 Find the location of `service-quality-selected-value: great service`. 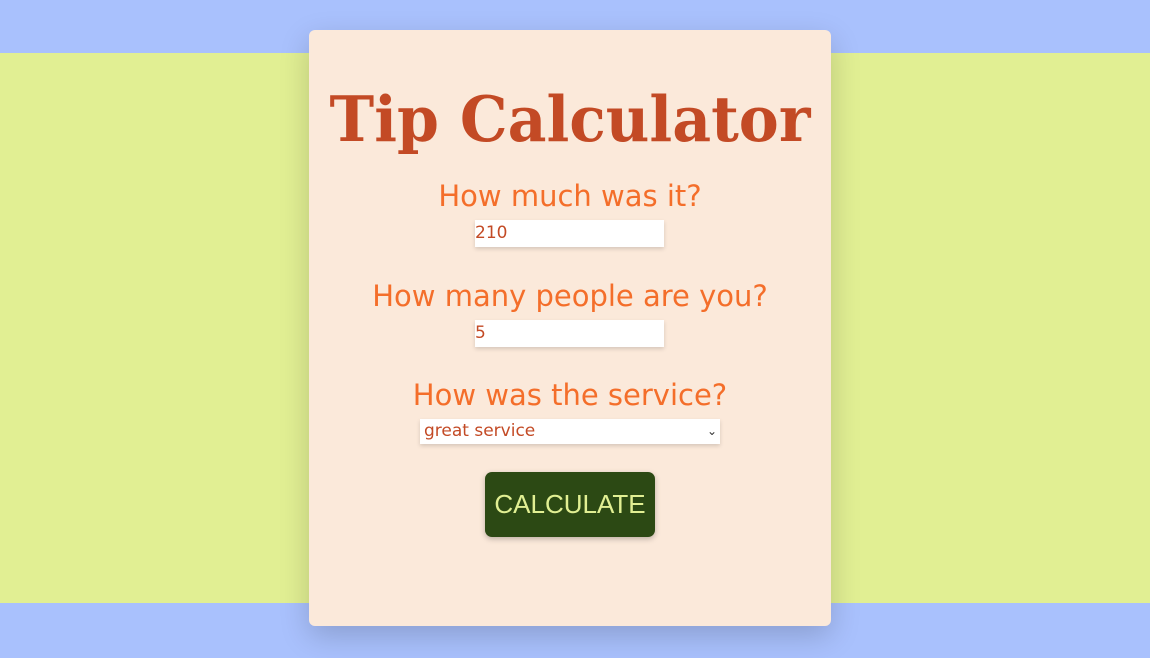

service-quality-selected-value: great service is located at coordinates (480, 431).